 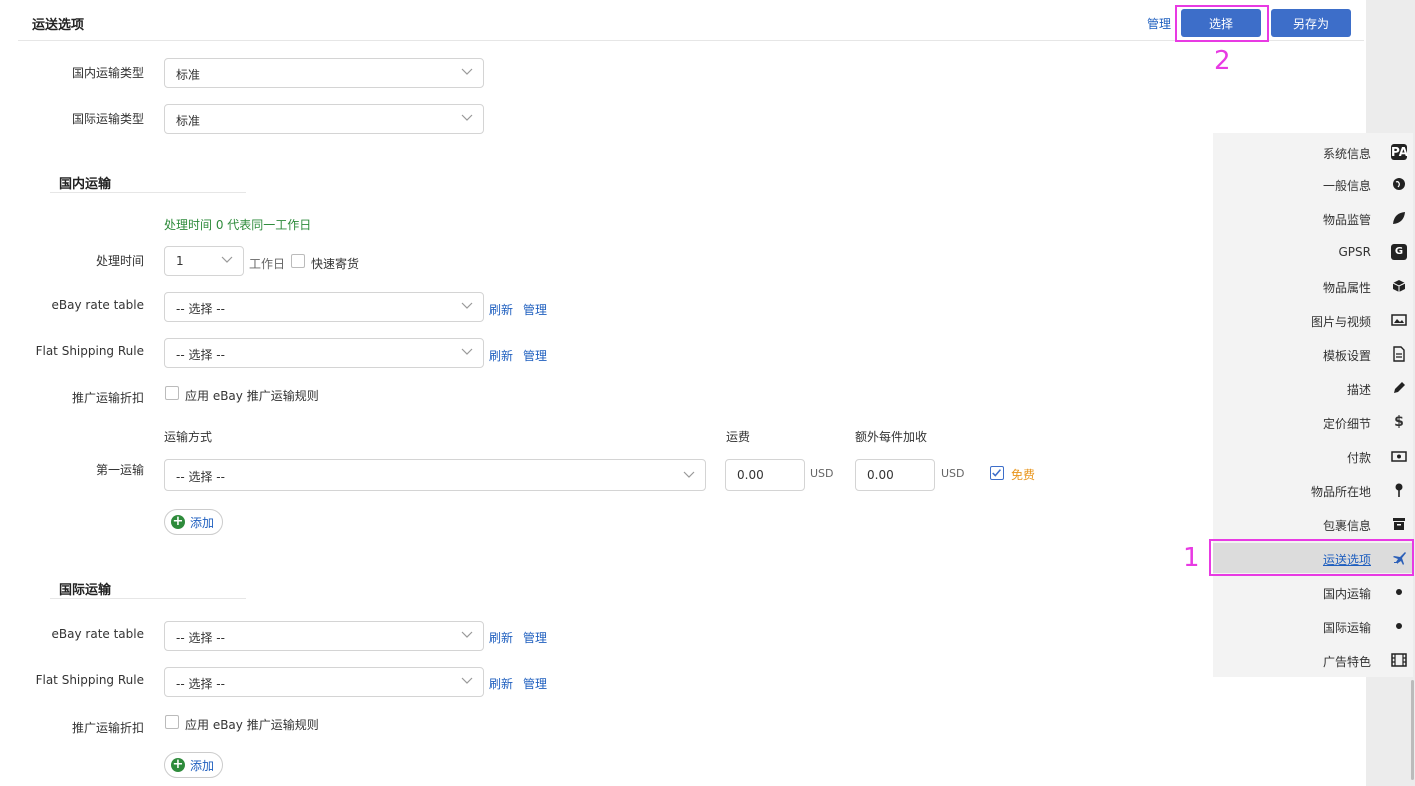 What do you see at coordinates (1313, 422) in the screenshot?
I see `nav-item-pricing: 定价细节 $` at bounding box center [1313, 422].